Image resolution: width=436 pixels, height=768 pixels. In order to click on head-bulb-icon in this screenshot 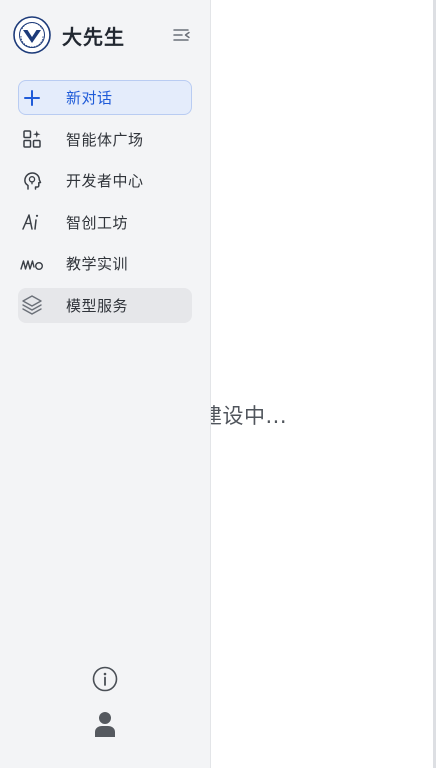, I will do `click(32, 181)`.